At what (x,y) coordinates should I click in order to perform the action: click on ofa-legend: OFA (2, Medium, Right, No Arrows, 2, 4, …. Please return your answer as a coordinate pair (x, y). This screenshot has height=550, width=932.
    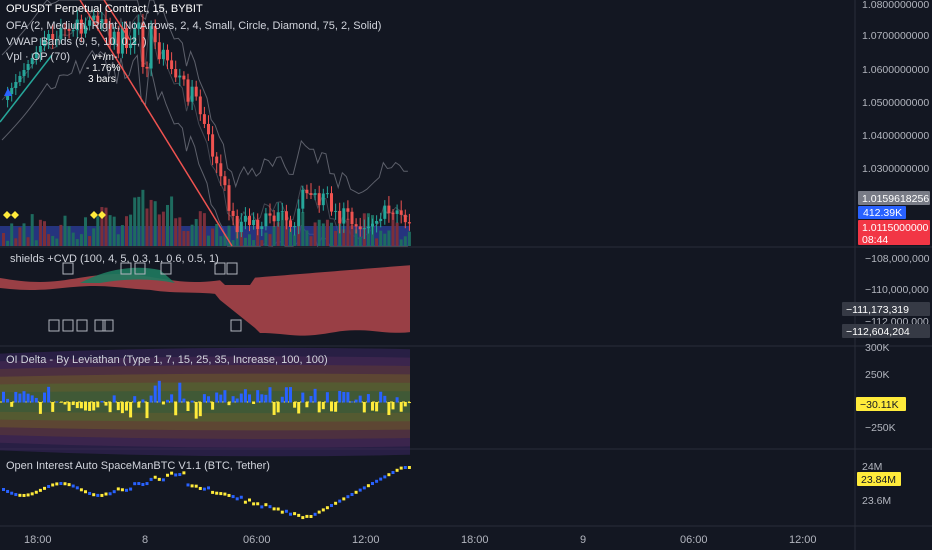
    Looking at the image, I should click on (193, 26).